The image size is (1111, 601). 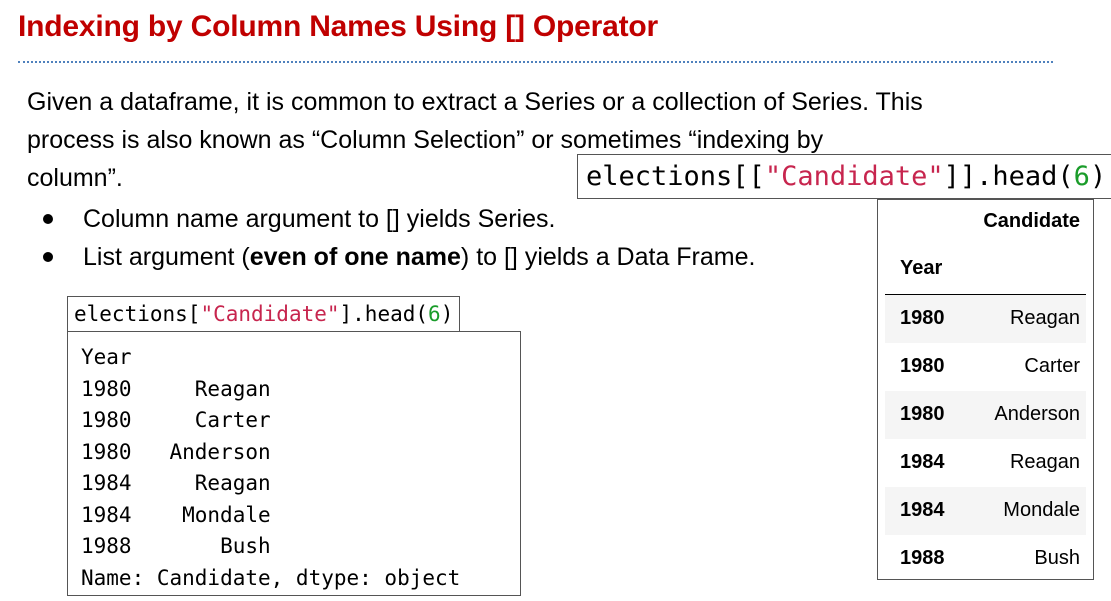 What do you see at coordinates (985, 414) in the screenshot?
I see `table-row: 1980 Anderson` at bounding box center [985, 414].